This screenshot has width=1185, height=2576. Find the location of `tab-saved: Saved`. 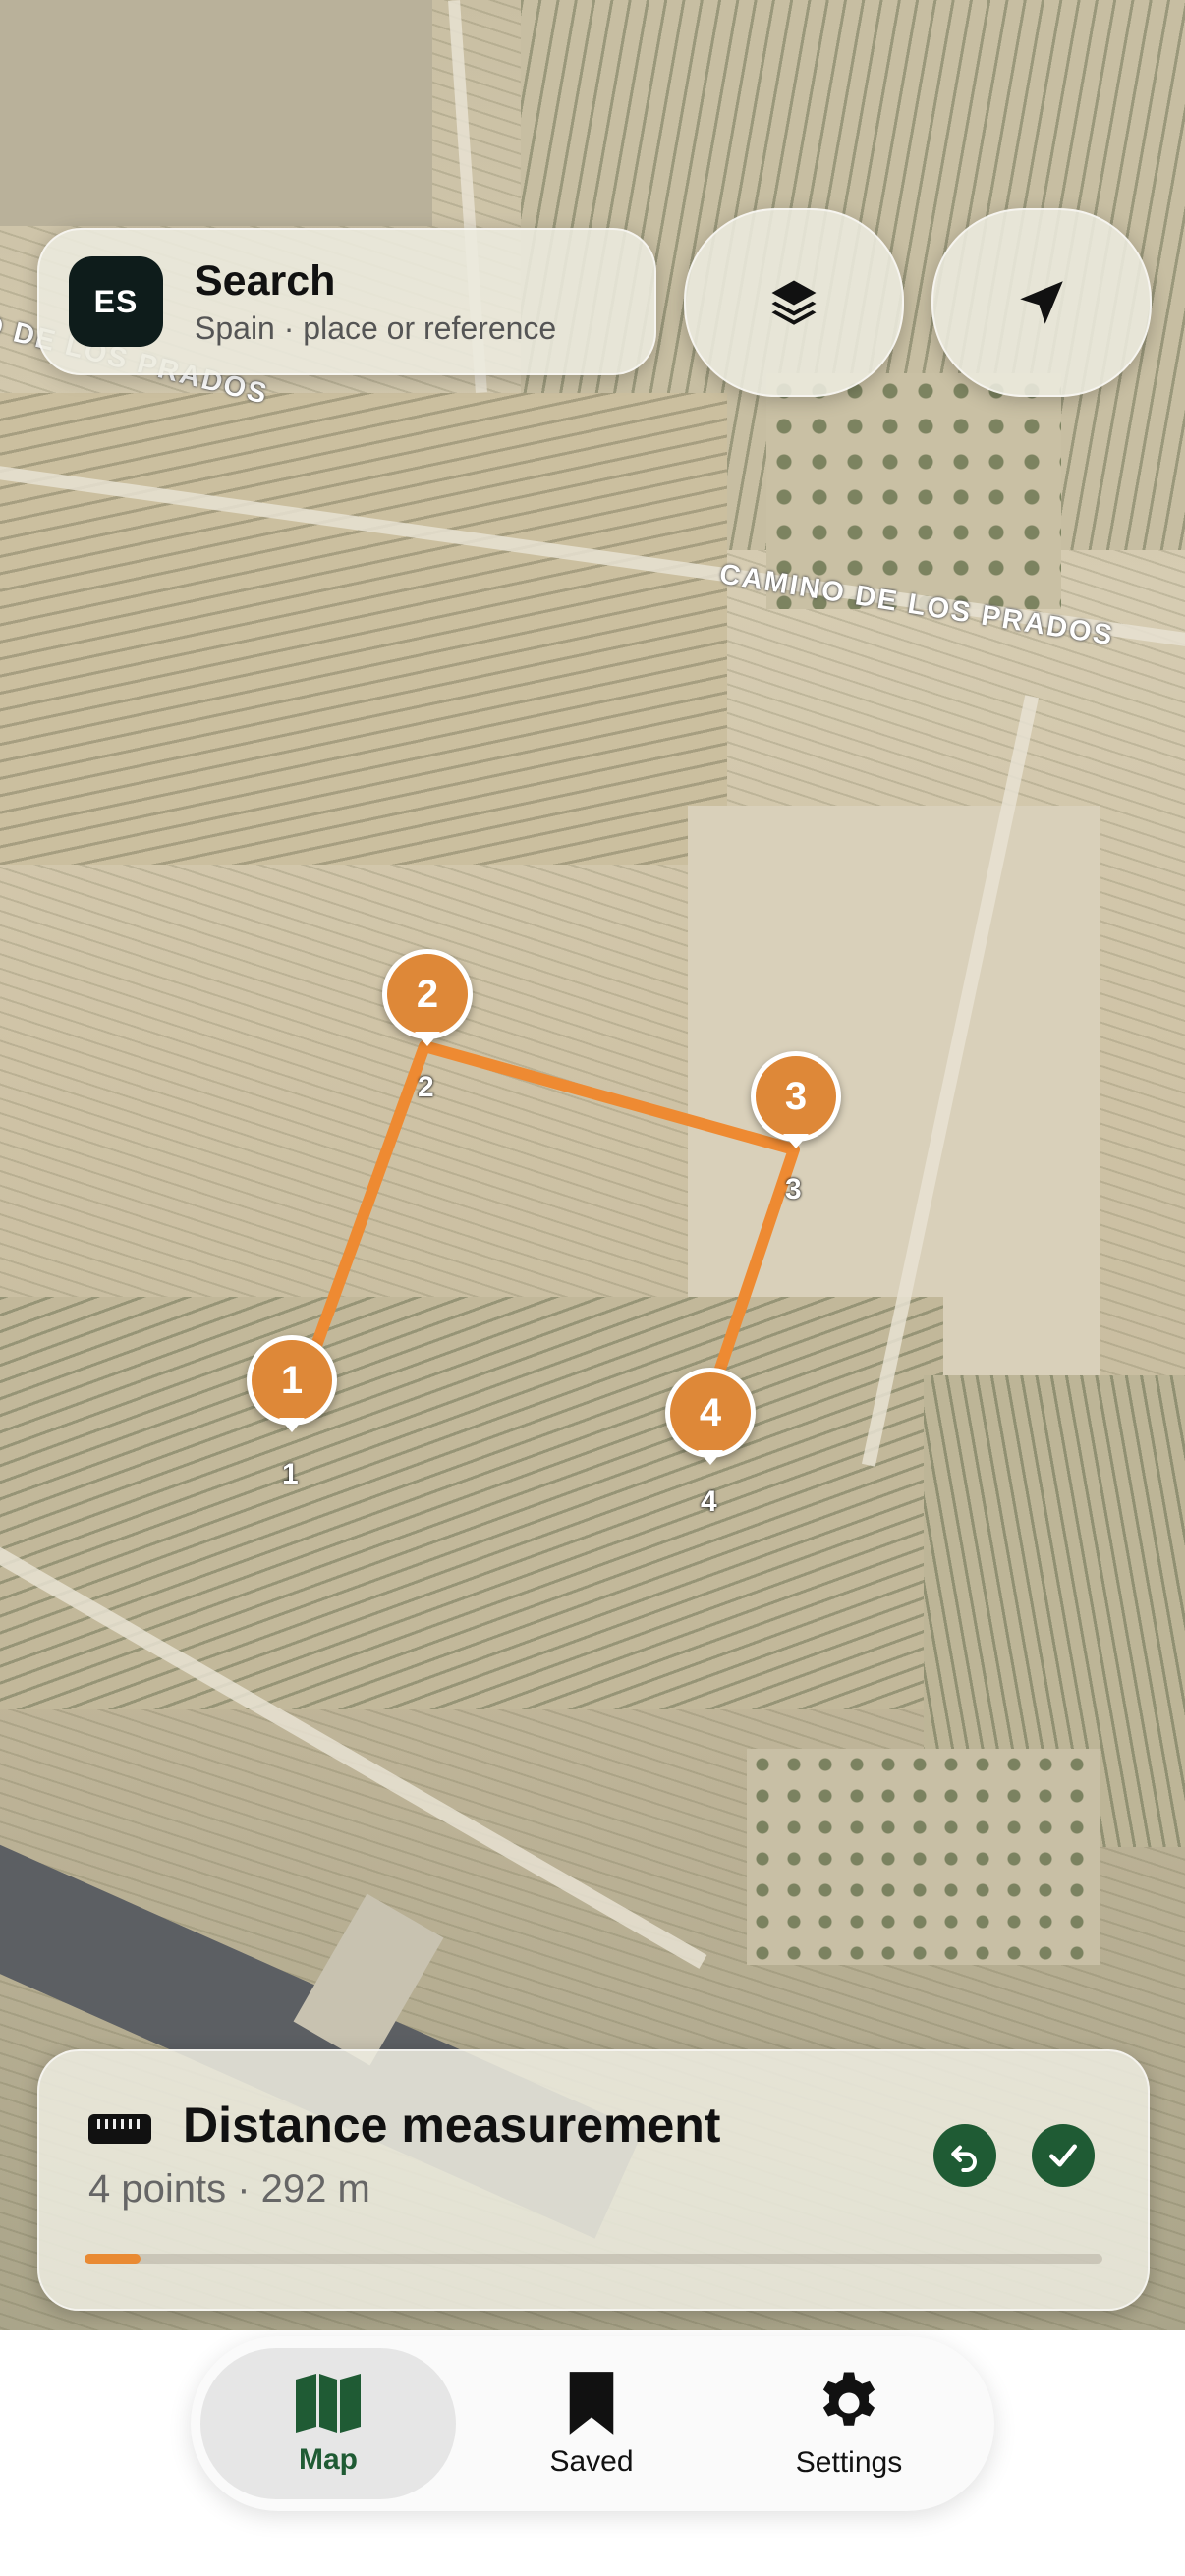

tab-saved: Saved is located at coordinates (592, 2423).